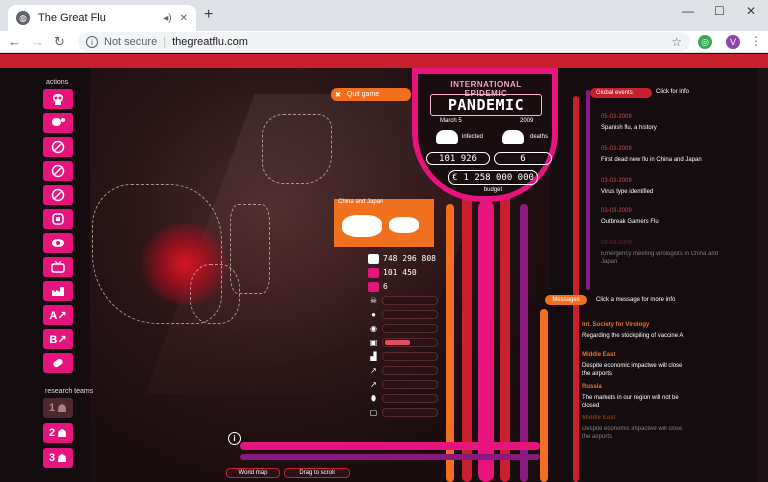  What do you see at coordinates (756, 41) in the screenshot?
I see `menu-kebab-icon: ⋮` at bounding box center [756, 41].